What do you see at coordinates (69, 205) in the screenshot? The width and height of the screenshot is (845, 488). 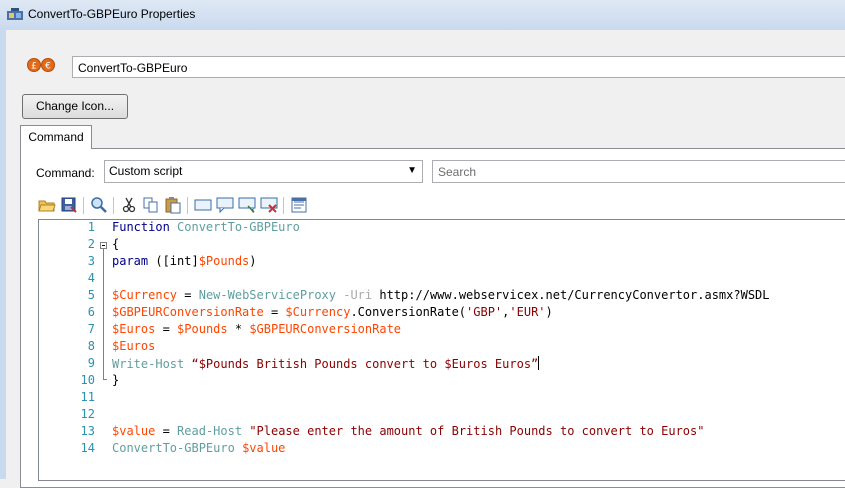 I see `save-icon` at bounding box center [69, 205].